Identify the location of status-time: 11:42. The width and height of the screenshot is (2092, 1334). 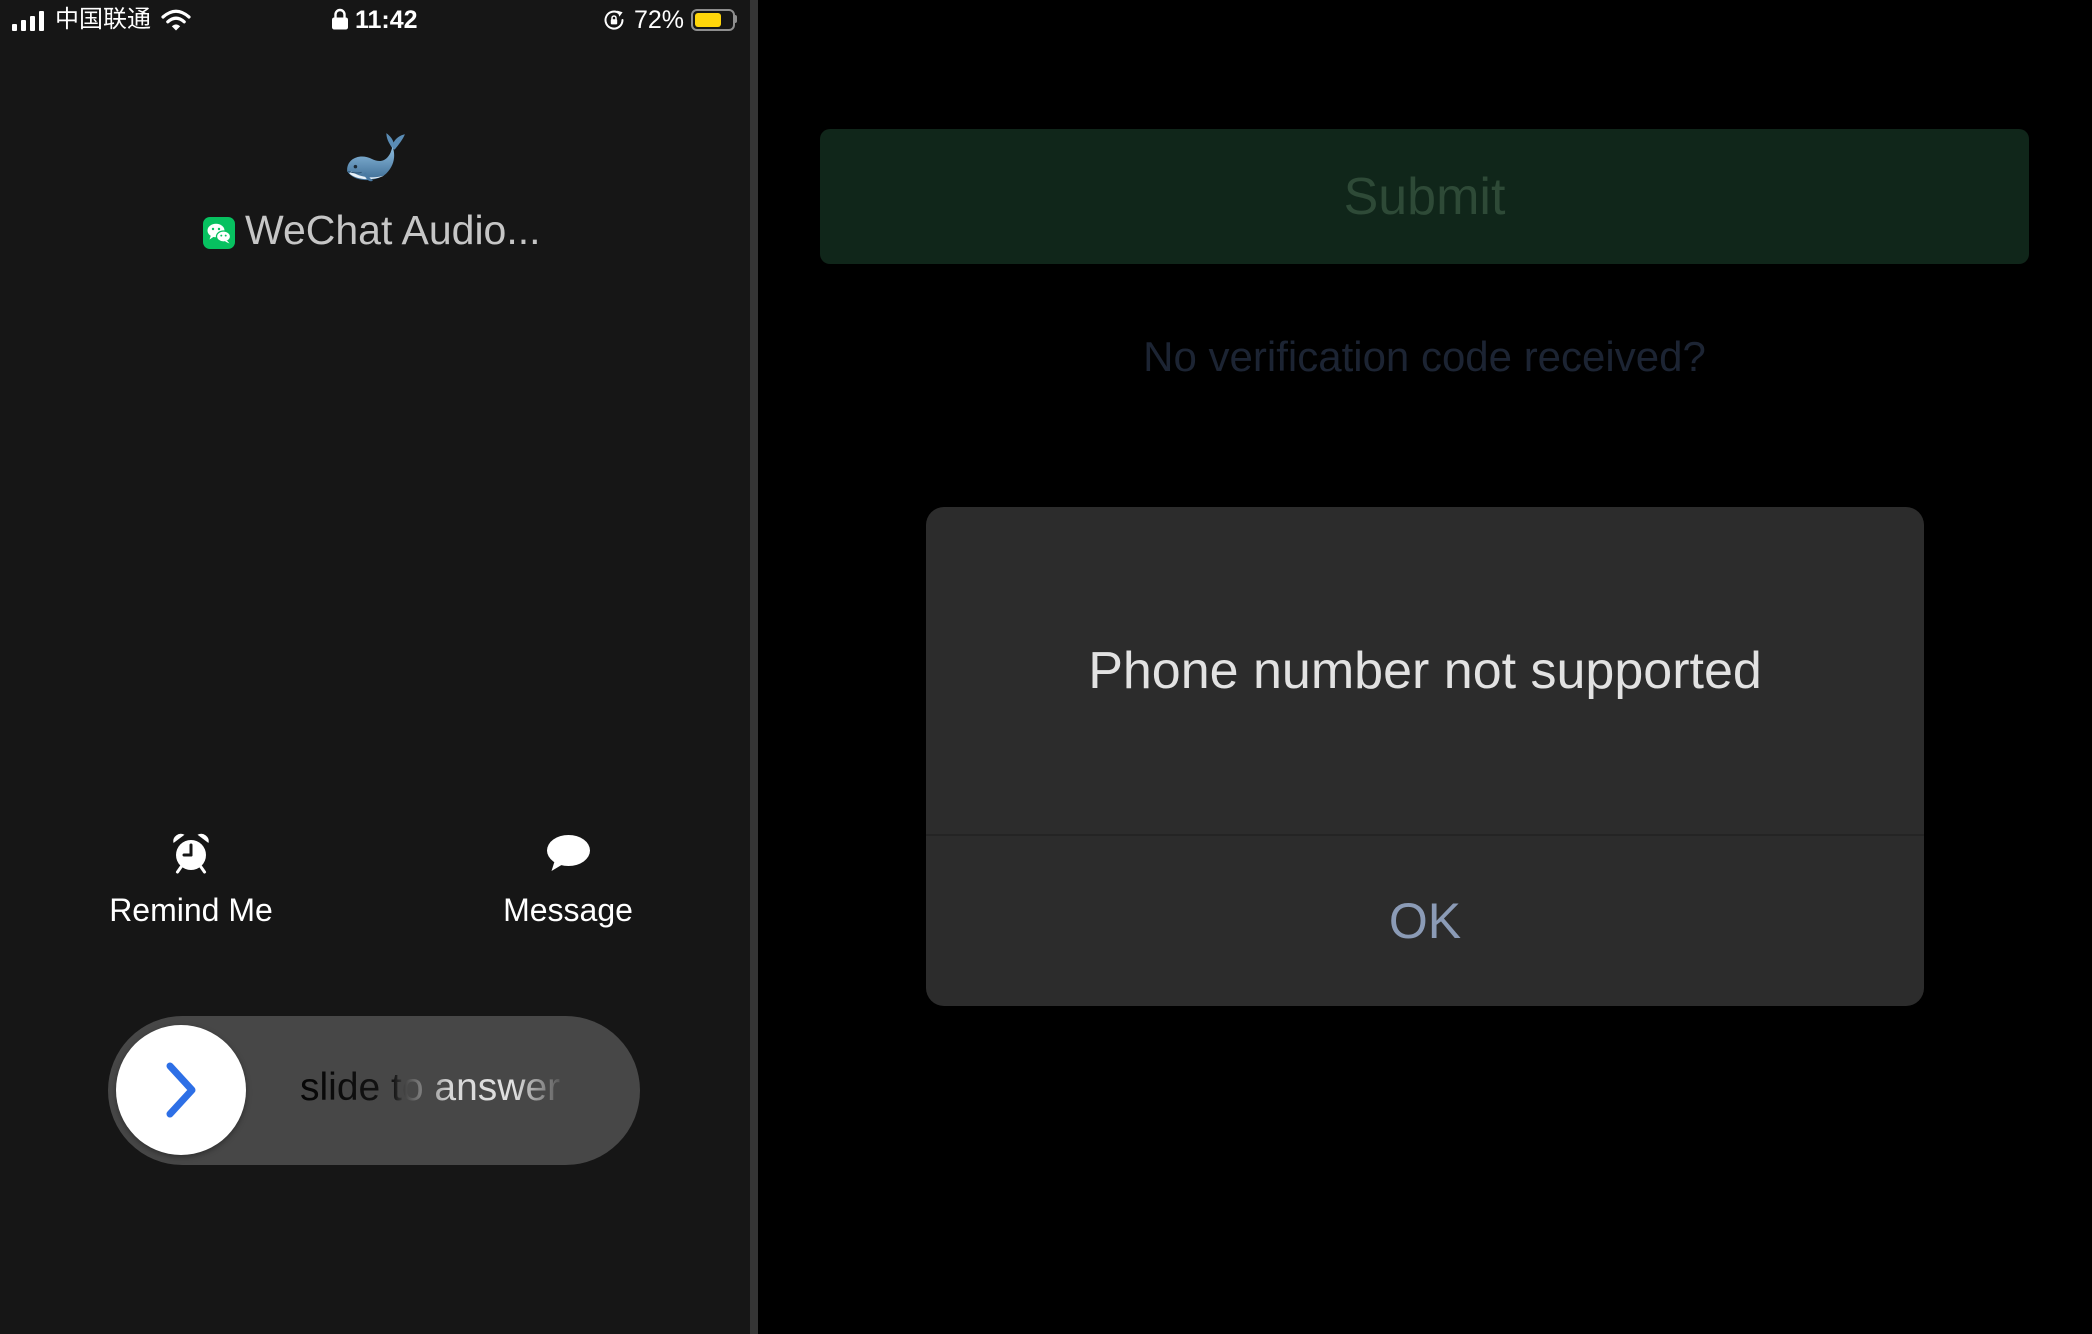
(386, 20).